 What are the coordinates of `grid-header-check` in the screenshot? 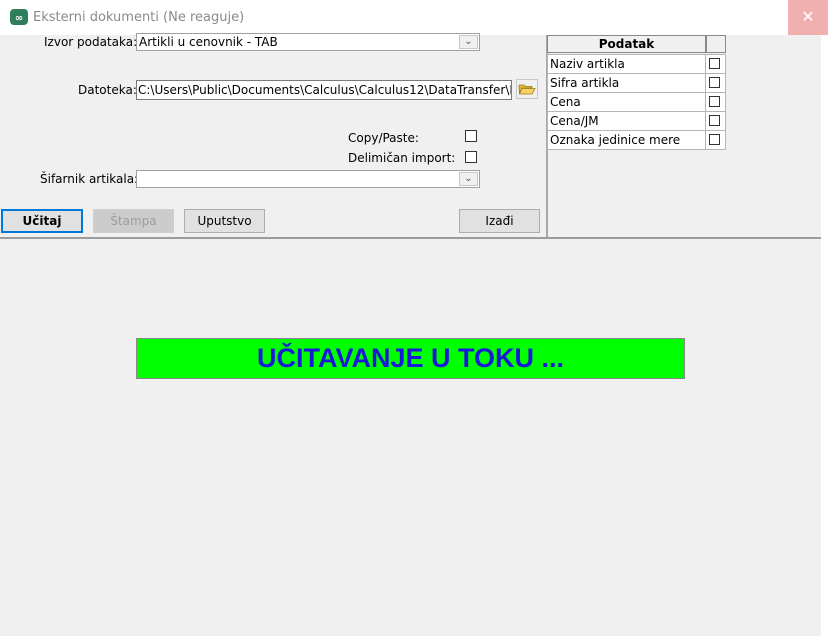 It's located at (716, 44).